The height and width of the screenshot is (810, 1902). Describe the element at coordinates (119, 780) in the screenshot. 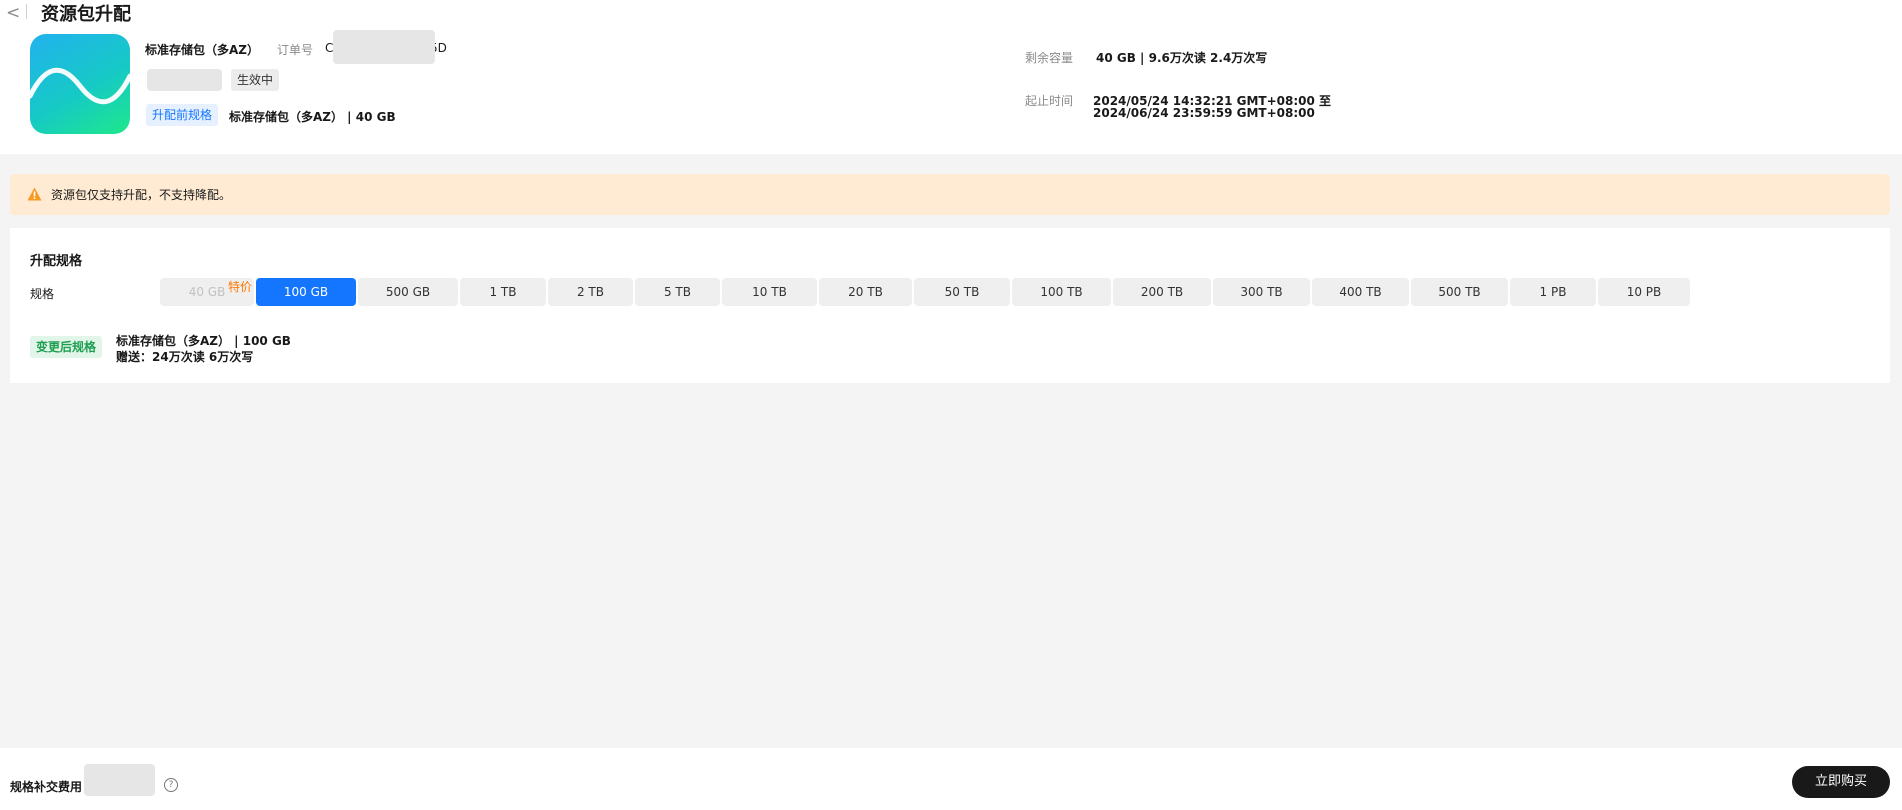

I see `redacted-fee-amount` at that location.